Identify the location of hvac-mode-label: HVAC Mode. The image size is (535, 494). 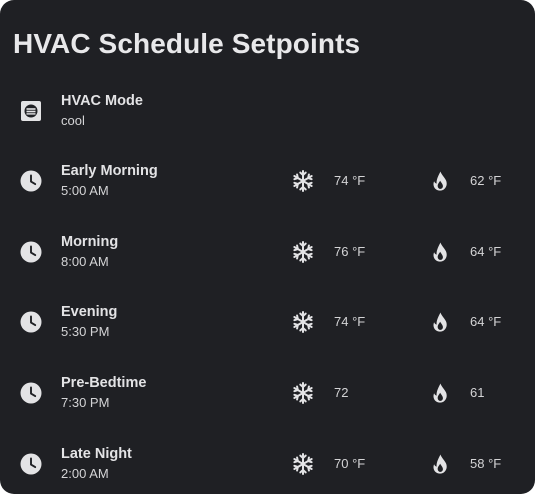
(102, 101).